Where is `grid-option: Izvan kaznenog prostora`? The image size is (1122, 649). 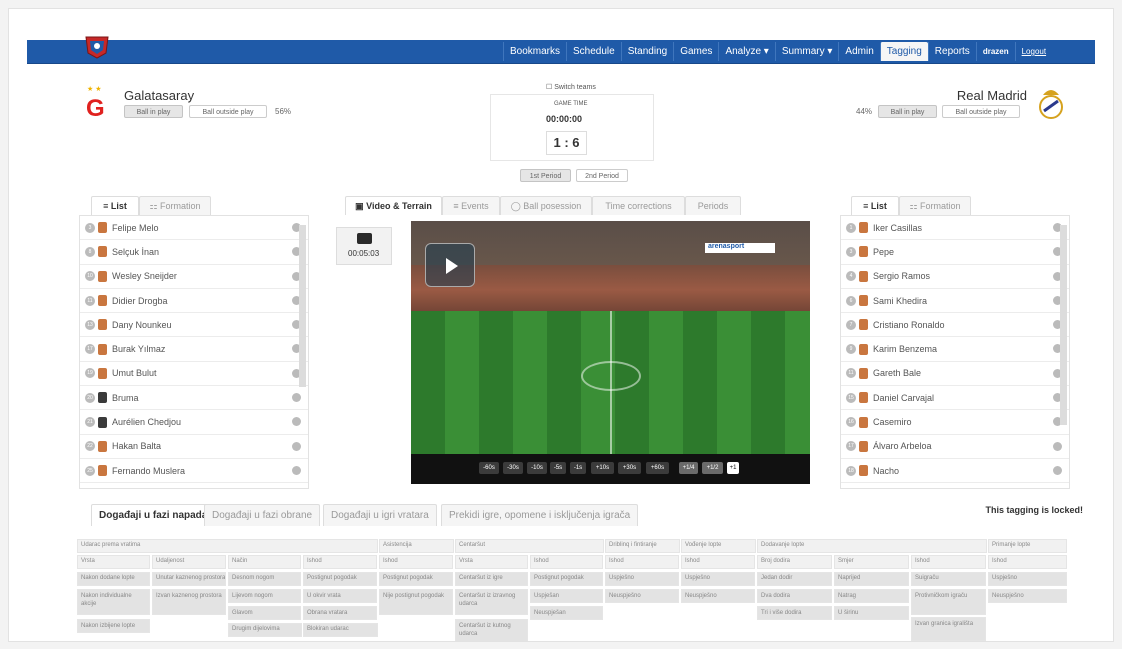 grid-option: Izvan kaznenog prostora is located at coordinates (189, 602).